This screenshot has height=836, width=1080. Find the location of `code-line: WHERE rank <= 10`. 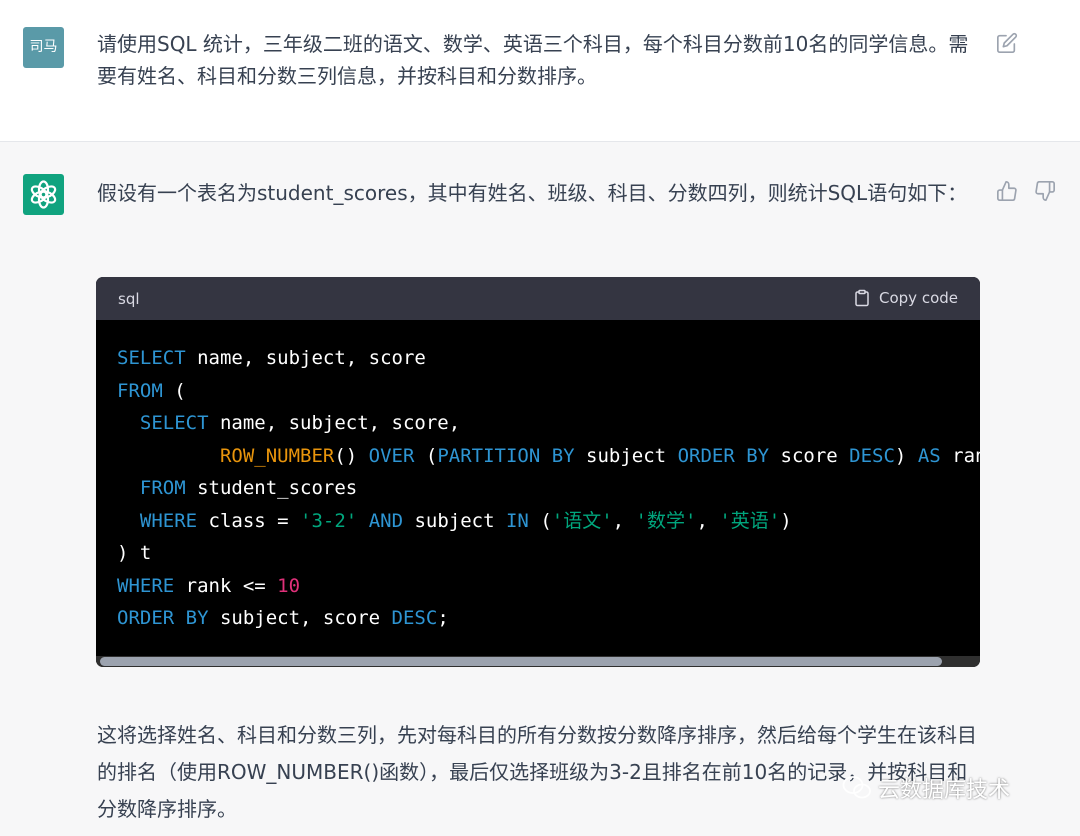

code-line: WHERE rank <= 10 is located at coordinates (548, 586).